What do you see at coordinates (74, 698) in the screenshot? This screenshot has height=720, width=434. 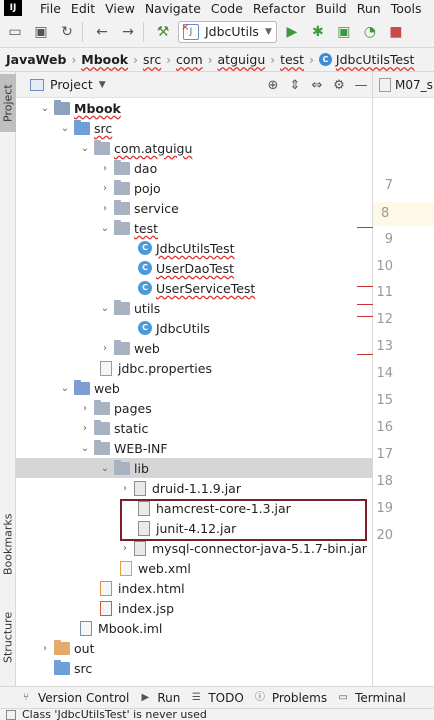 I see `tool-version-control: ⑂ Version Control` at bounding box center [74, 698].